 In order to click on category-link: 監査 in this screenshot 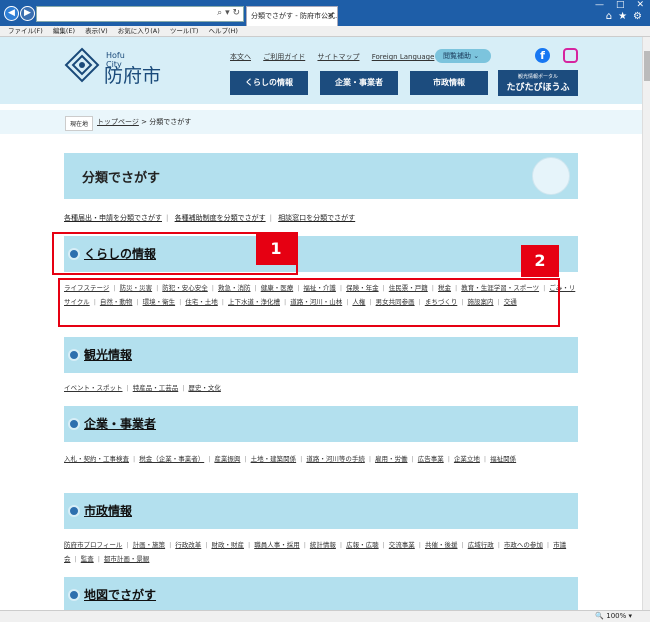, I will do `click(87, 559)`.